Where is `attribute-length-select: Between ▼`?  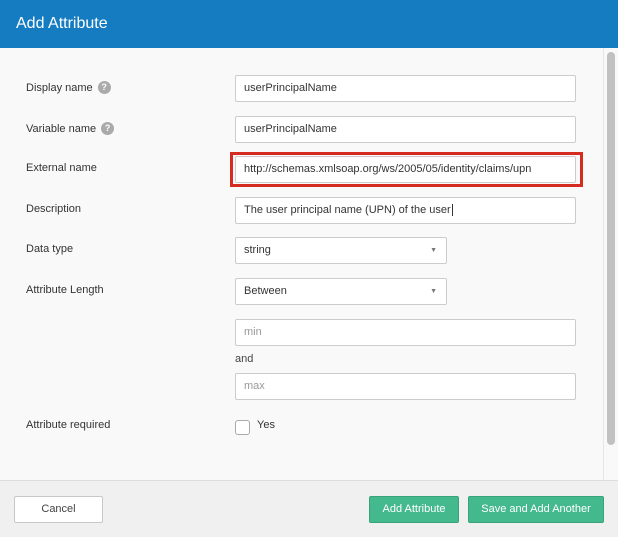
attribute-length-select: Between ▼ is located at coordinates (341, 291).